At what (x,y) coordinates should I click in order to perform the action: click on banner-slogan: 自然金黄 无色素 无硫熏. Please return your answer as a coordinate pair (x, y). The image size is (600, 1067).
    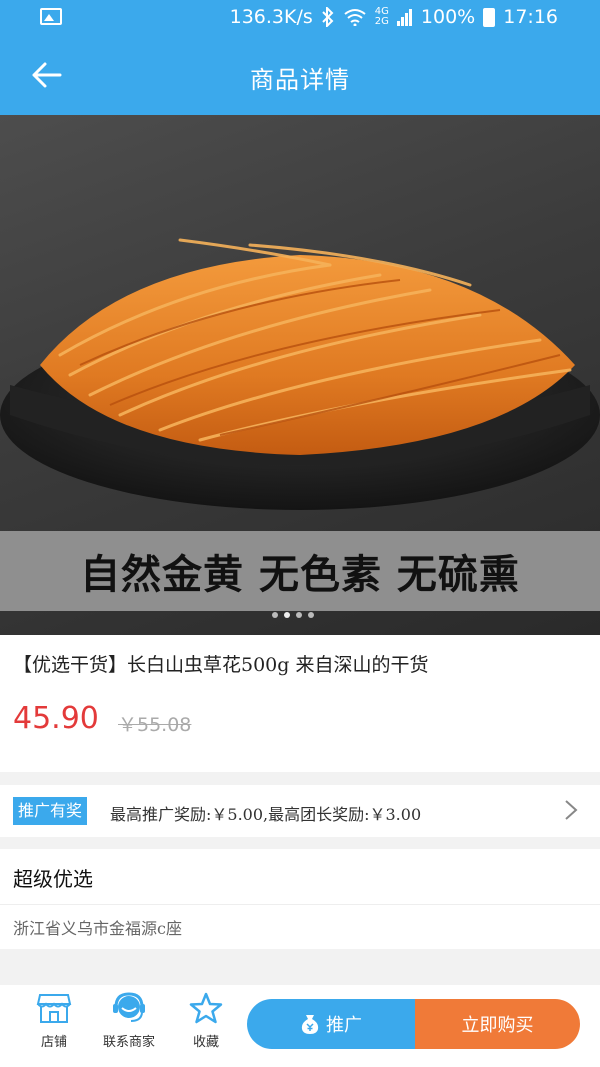
    Looking at the image, I should click on (300, 571).